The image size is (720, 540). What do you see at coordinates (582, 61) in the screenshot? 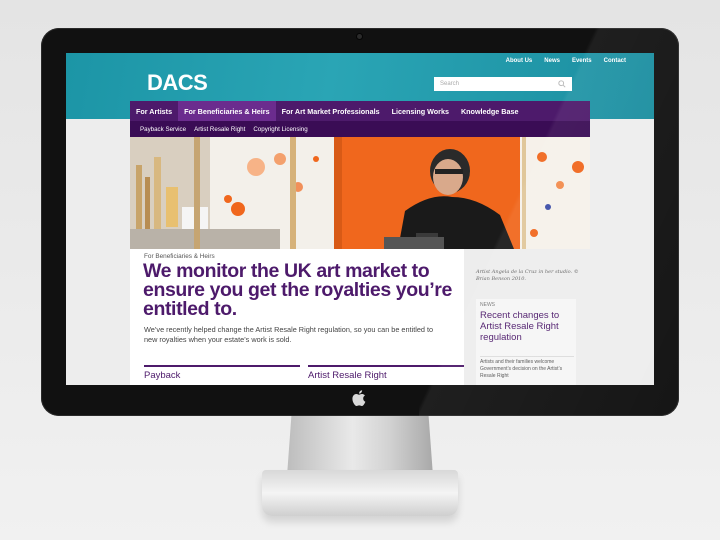
I see `util-nav-events: Events` at bounding box center [582, 61].